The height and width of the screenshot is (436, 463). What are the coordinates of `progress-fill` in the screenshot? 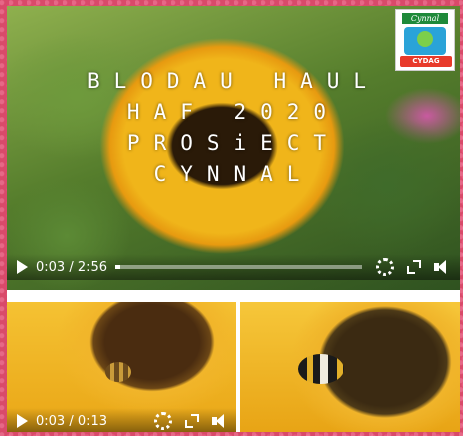 It's located at (117, 267).